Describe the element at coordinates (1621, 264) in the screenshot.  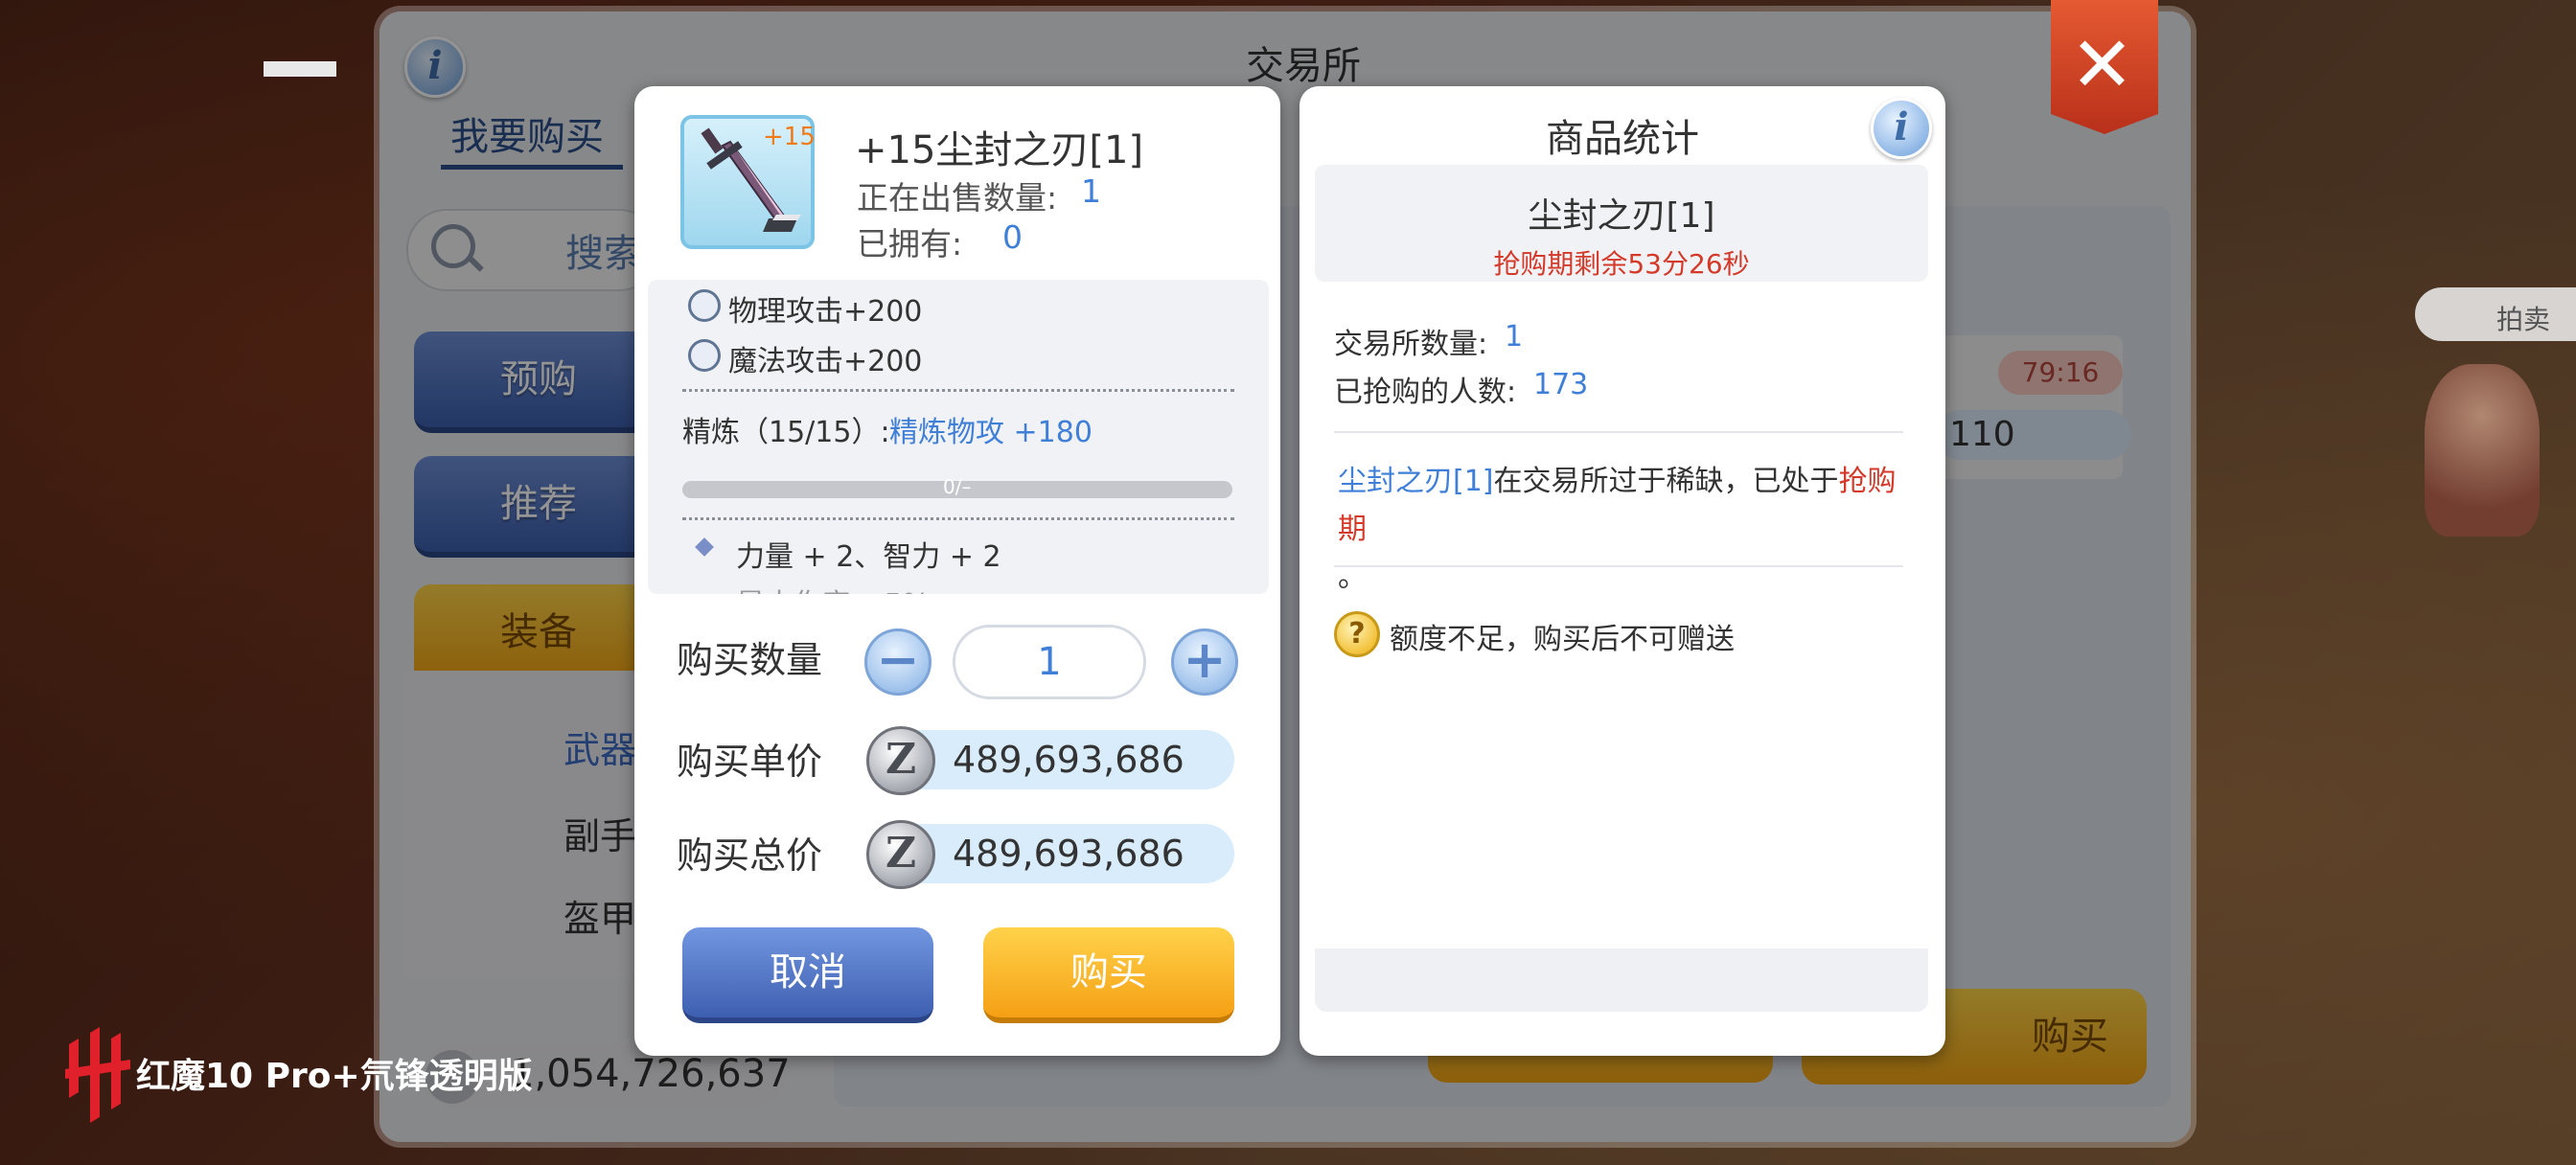
I see `rush-countdown: 抢购期剩余53分26秒` at that location.